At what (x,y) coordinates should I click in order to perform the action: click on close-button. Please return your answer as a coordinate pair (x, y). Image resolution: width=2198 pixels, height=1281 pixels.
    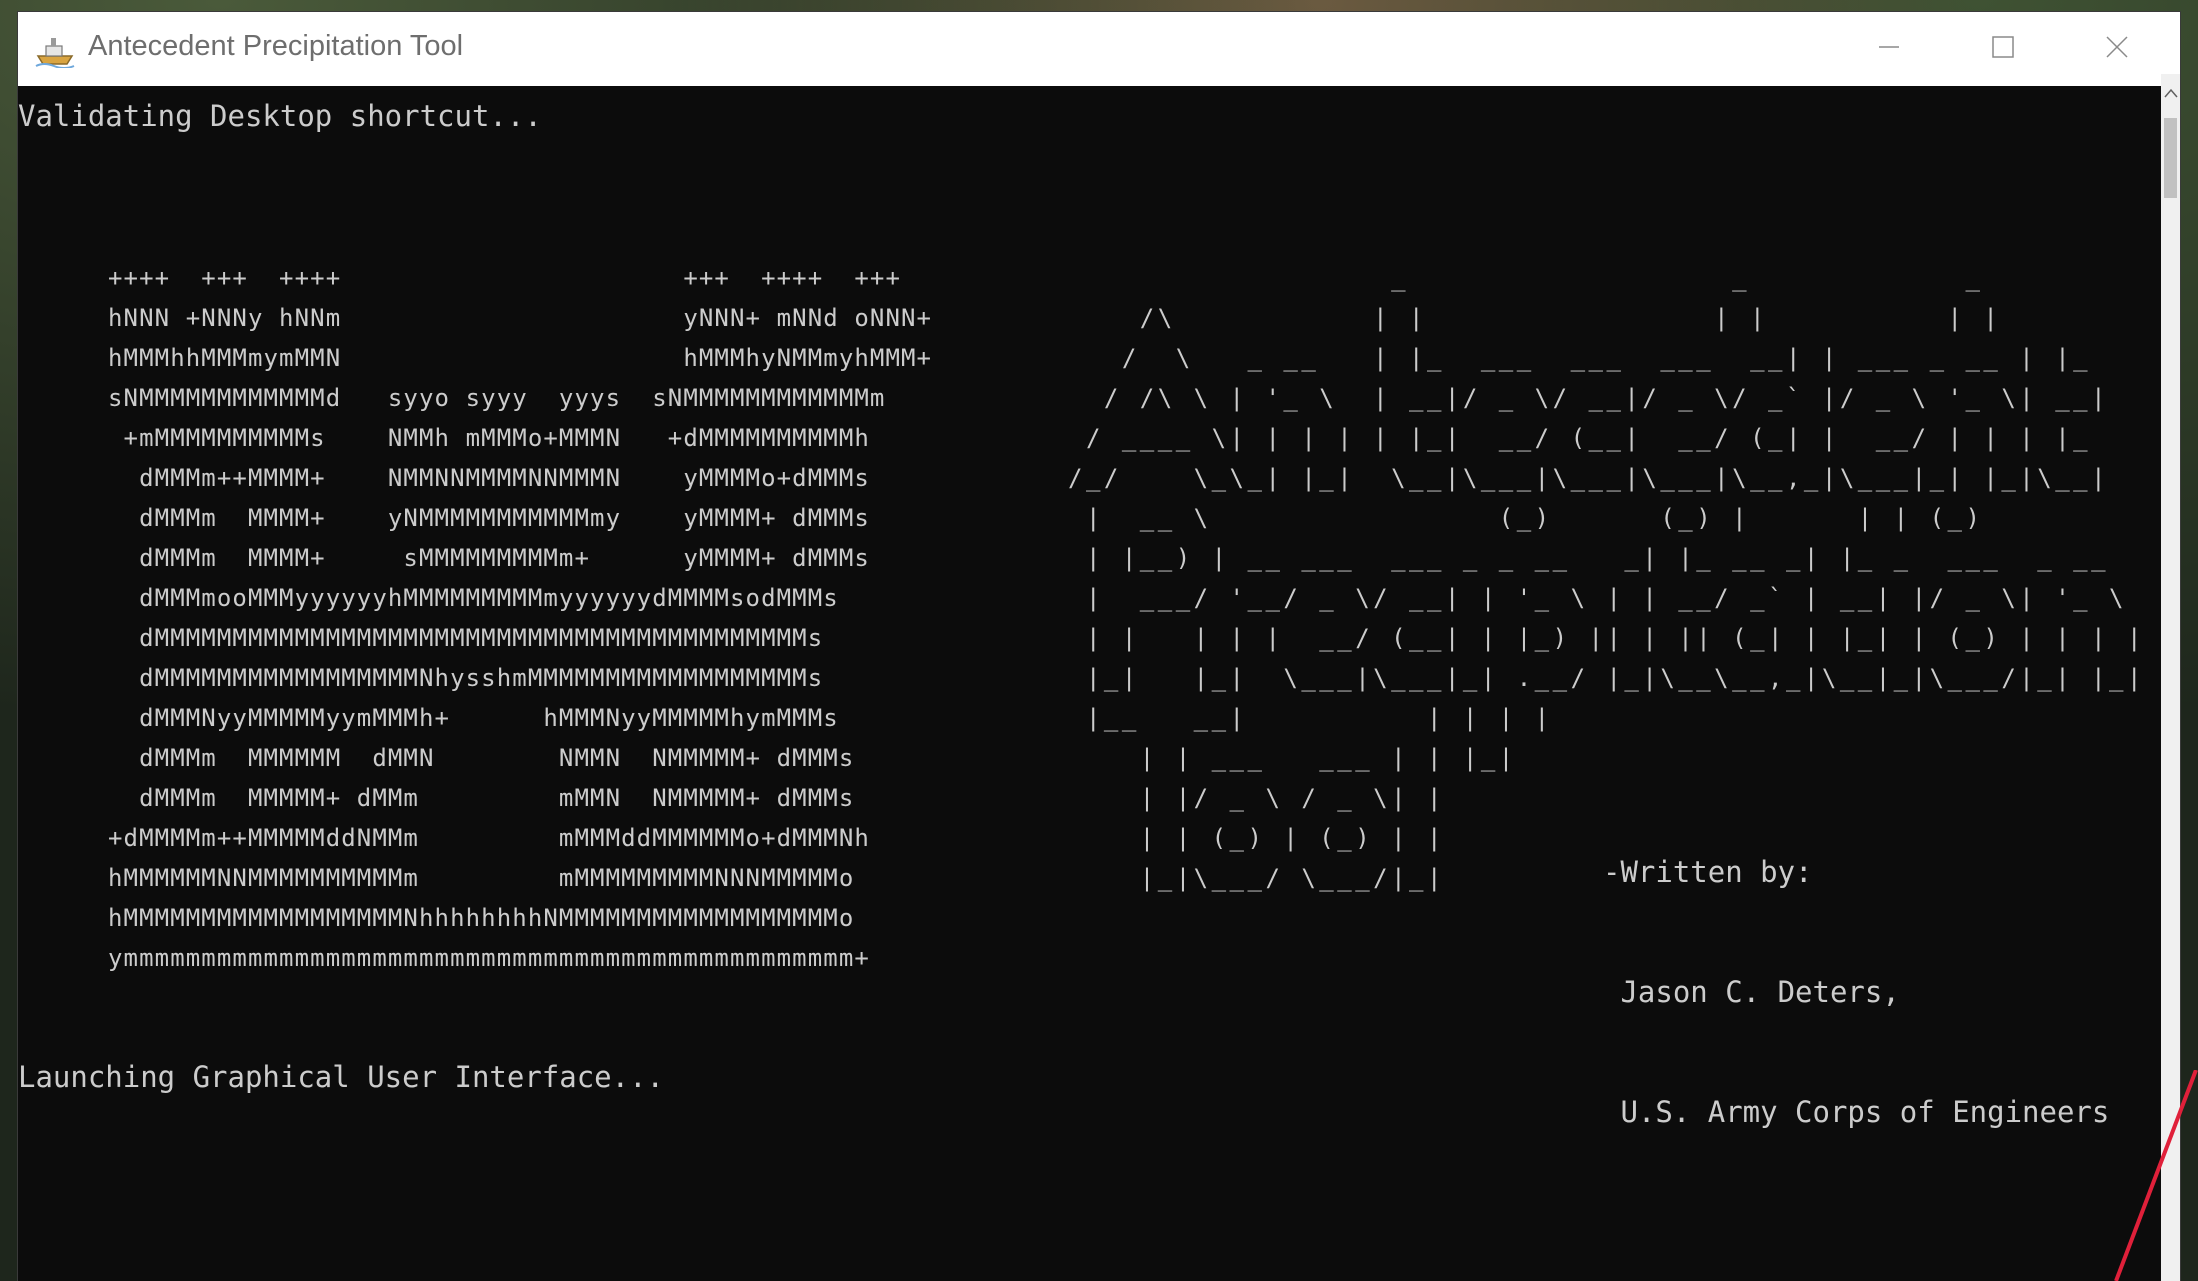
    Looking at the image, I should click on (2117, 49).